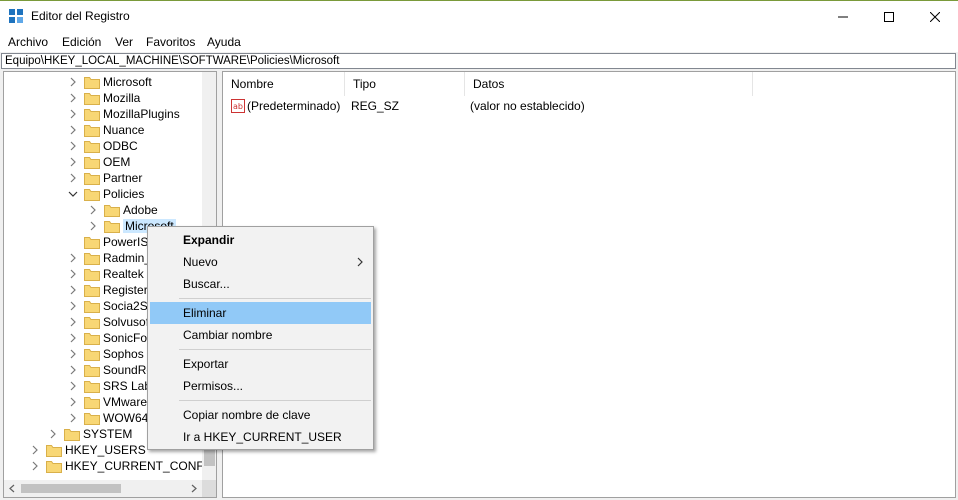 This screenshot has width=958, height=500. I want to click on tree-item: Sophos, so click(106, 354).